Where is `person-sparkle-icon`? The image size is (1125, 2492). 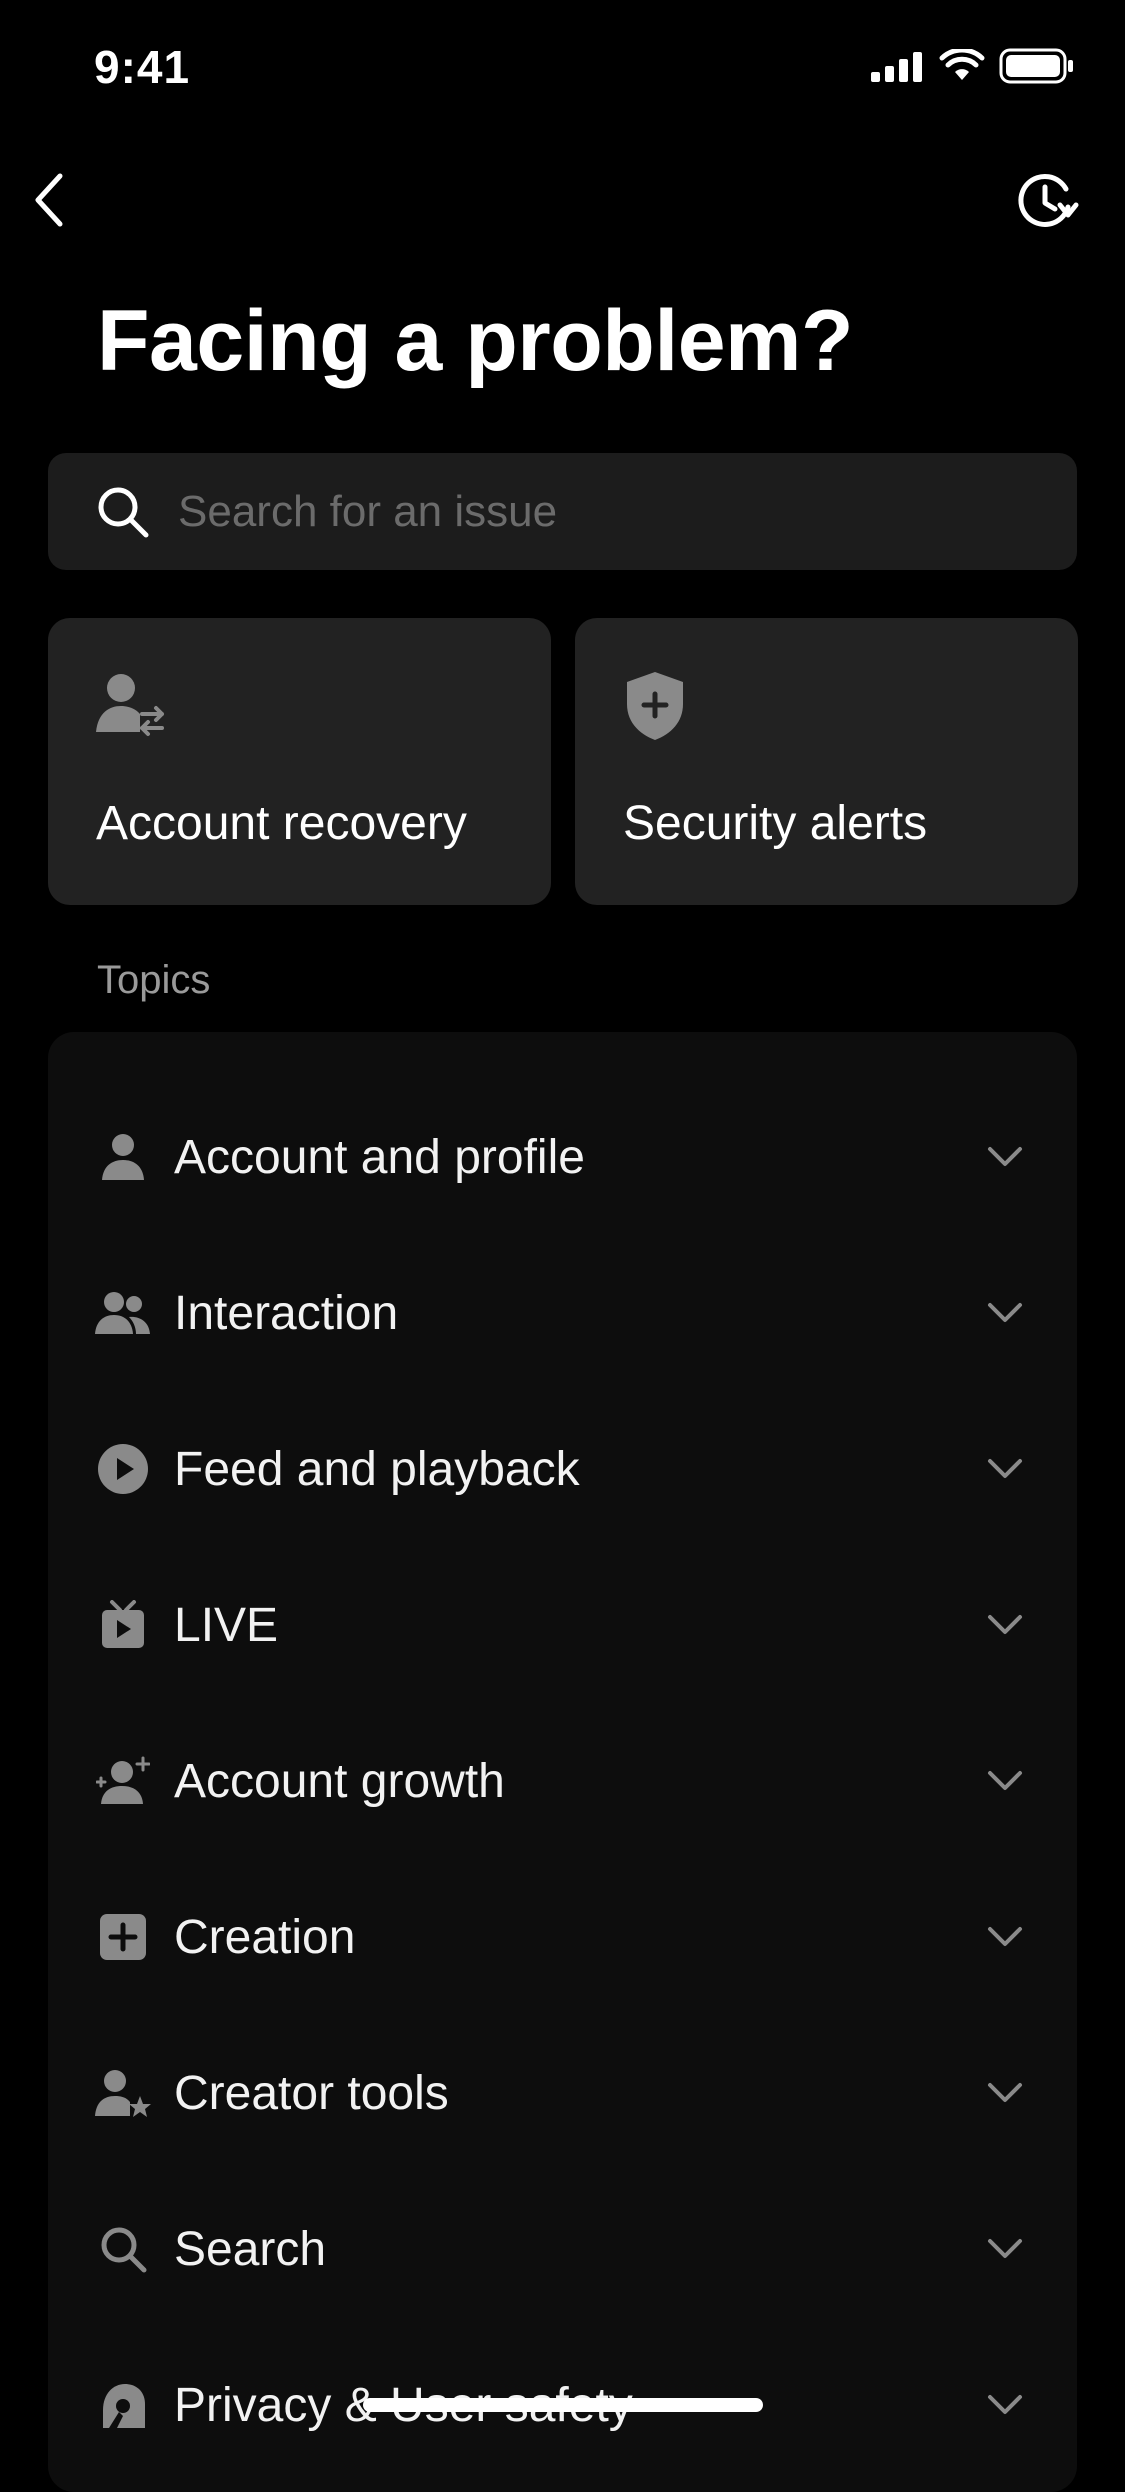 person-sparkle-icon is located at coordinates (123, 1781).